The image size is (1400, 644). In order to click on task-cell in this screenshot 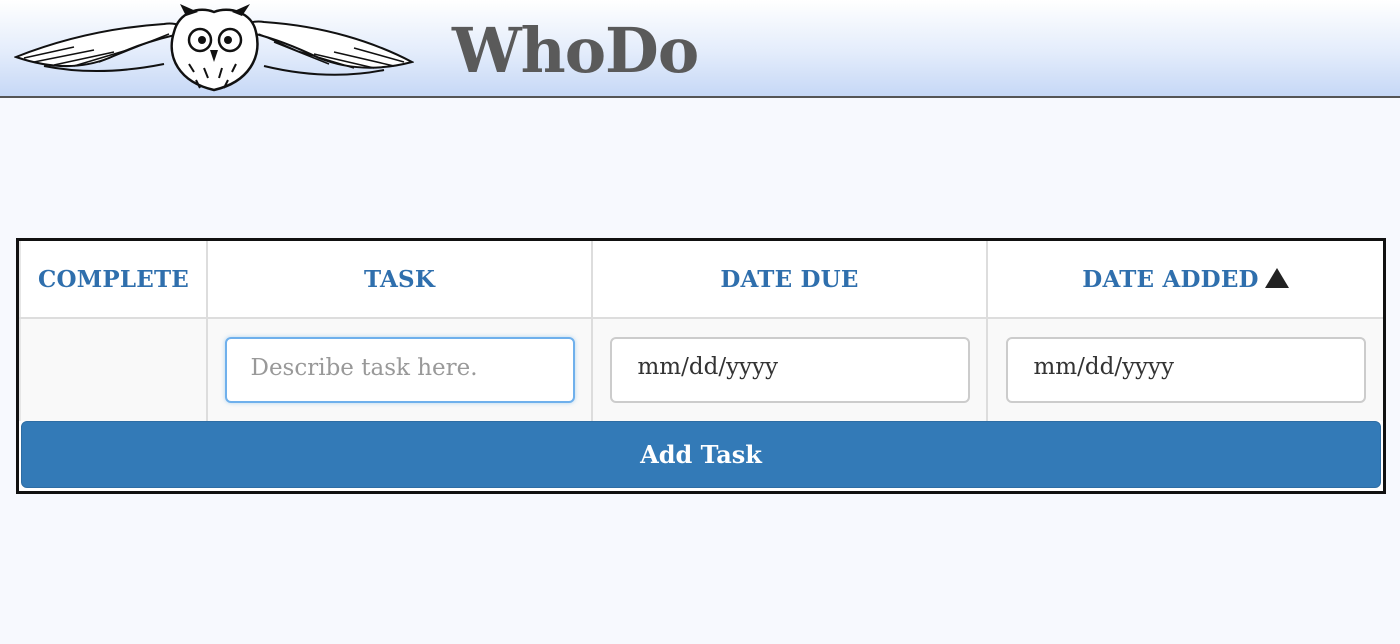, I will do `click(398, 370)`.